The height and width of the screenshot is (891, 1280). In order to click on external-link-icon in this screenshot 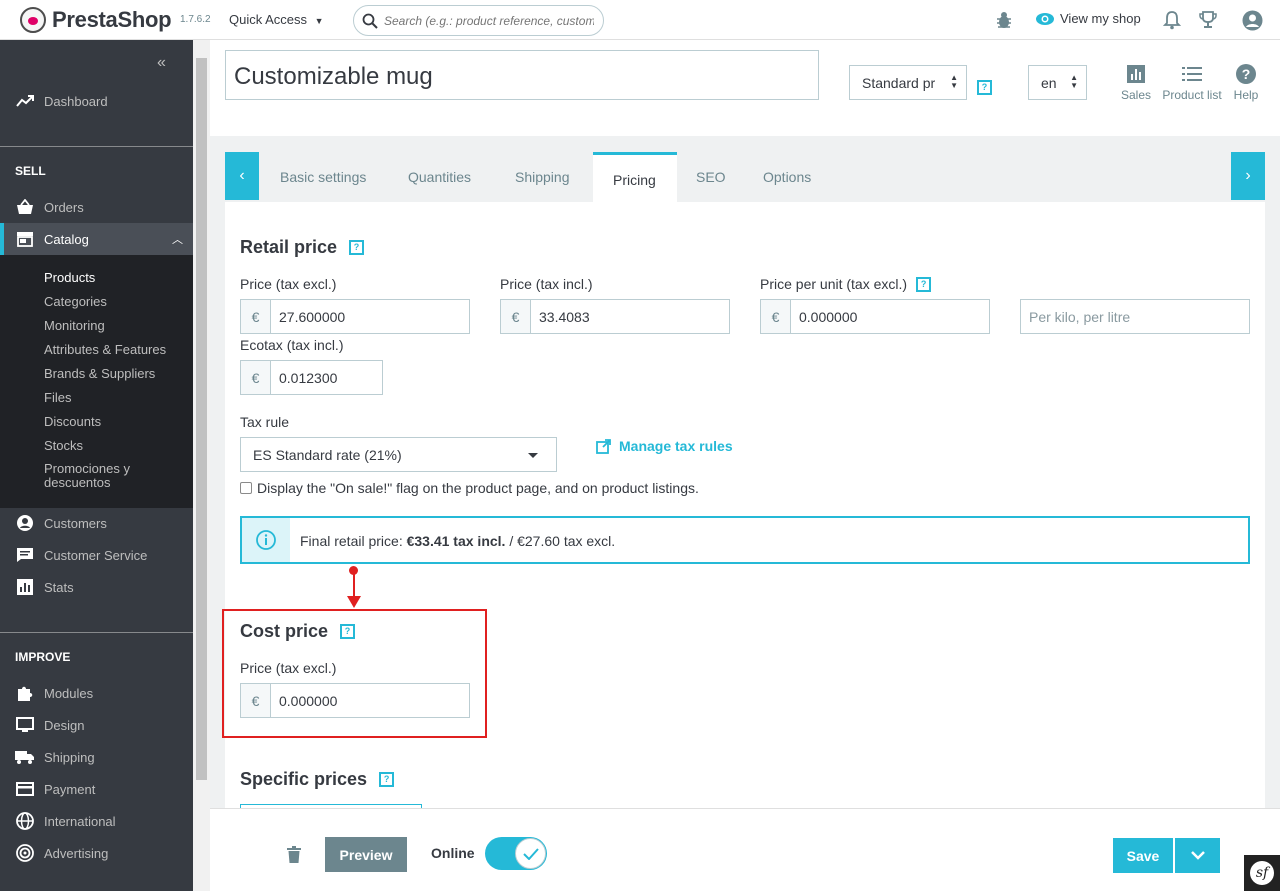, I will do `click(603, 446)`.